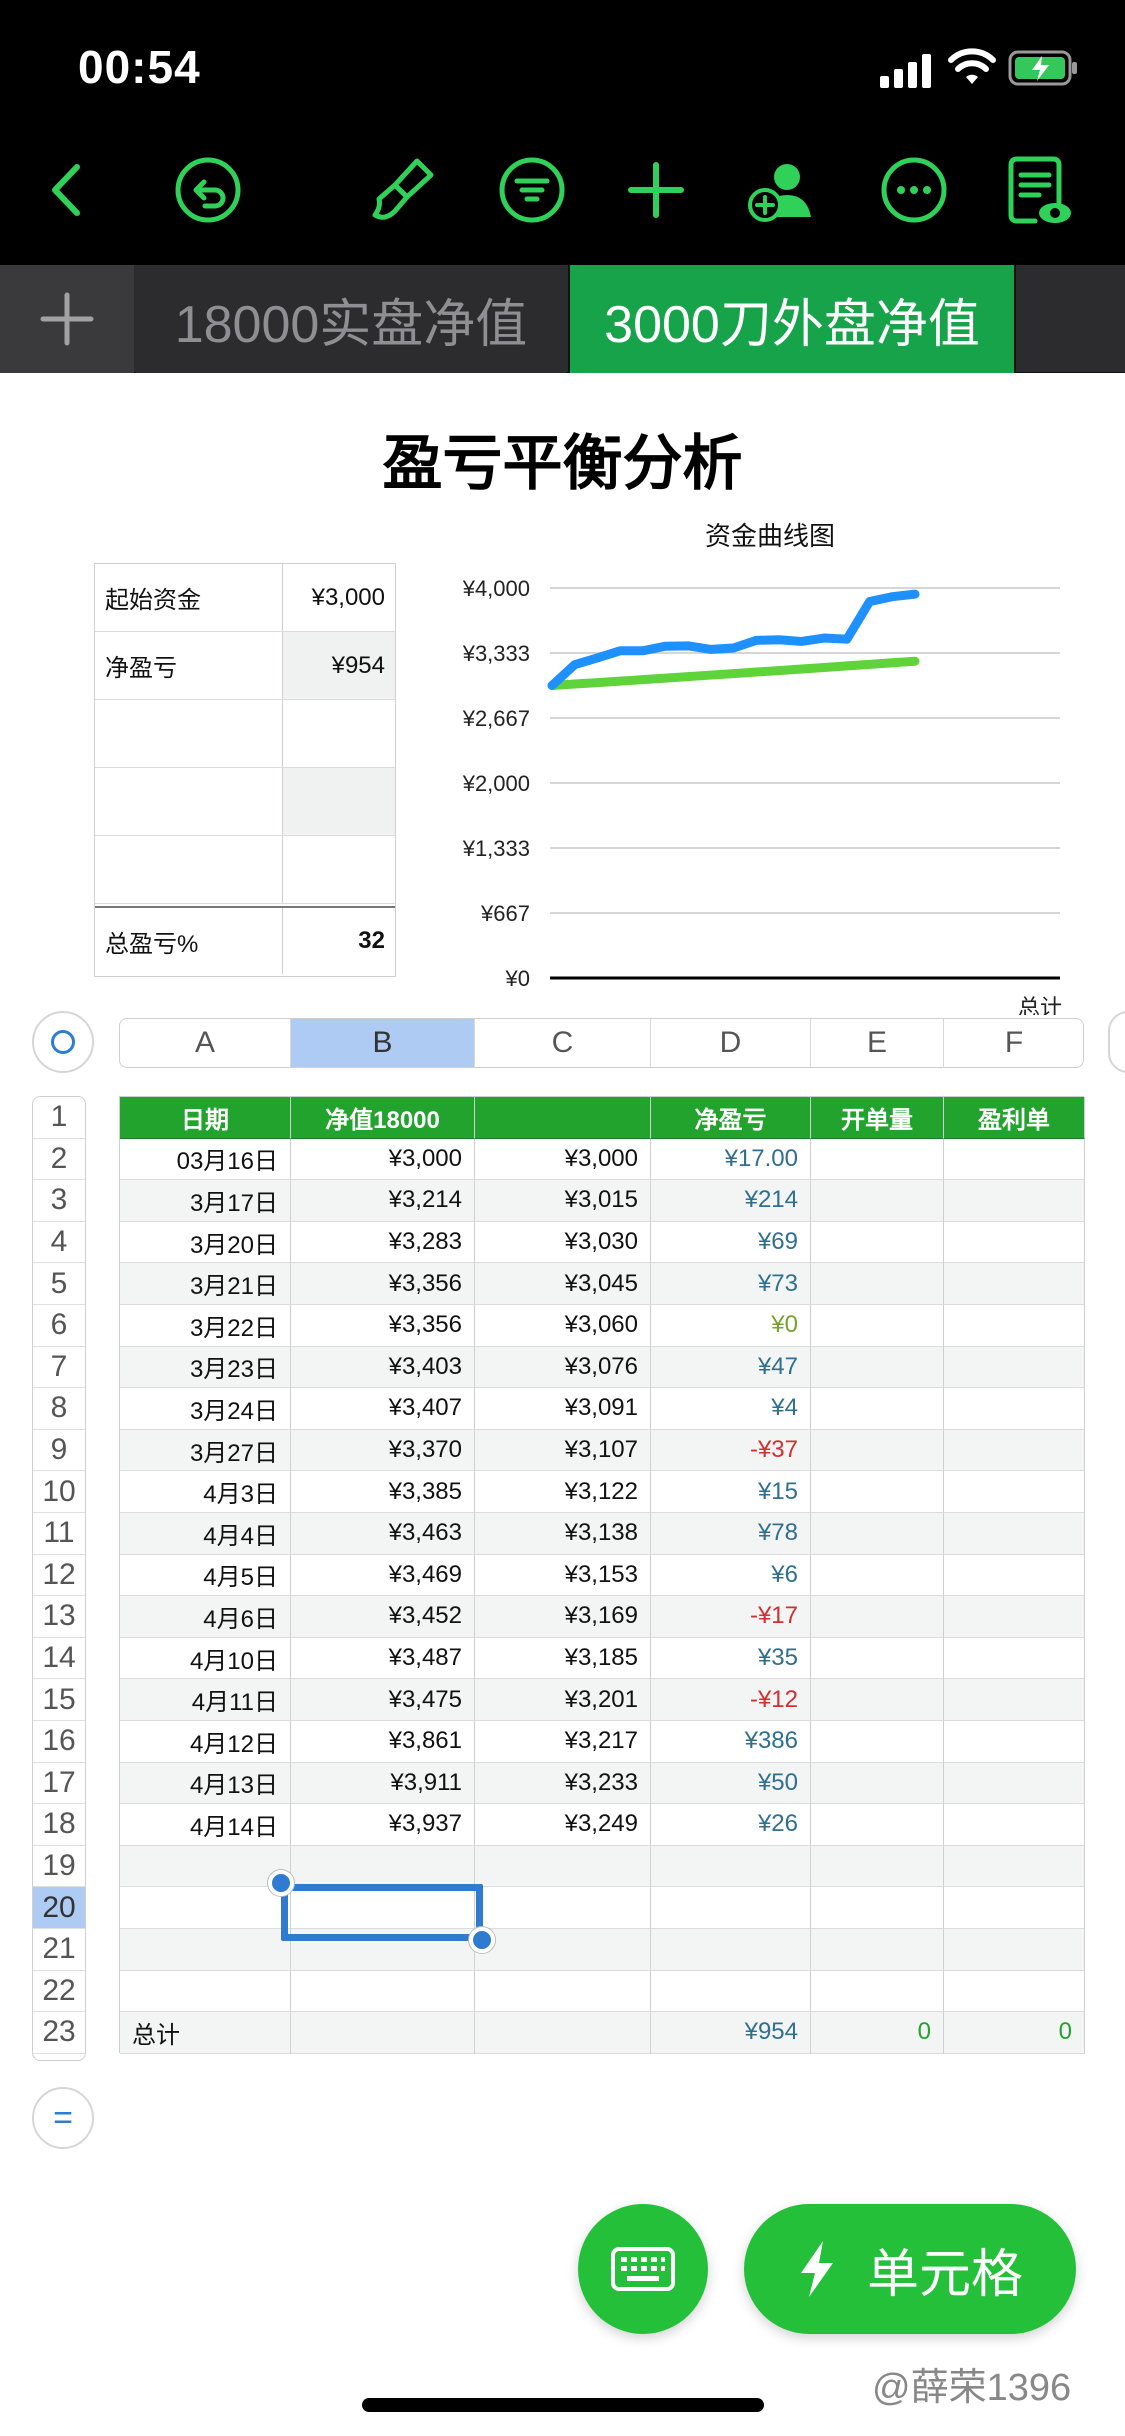  Describe the element at coordinates (383, 1742) in the screenshot. I see `table-cell: ¥3,861` at that location.